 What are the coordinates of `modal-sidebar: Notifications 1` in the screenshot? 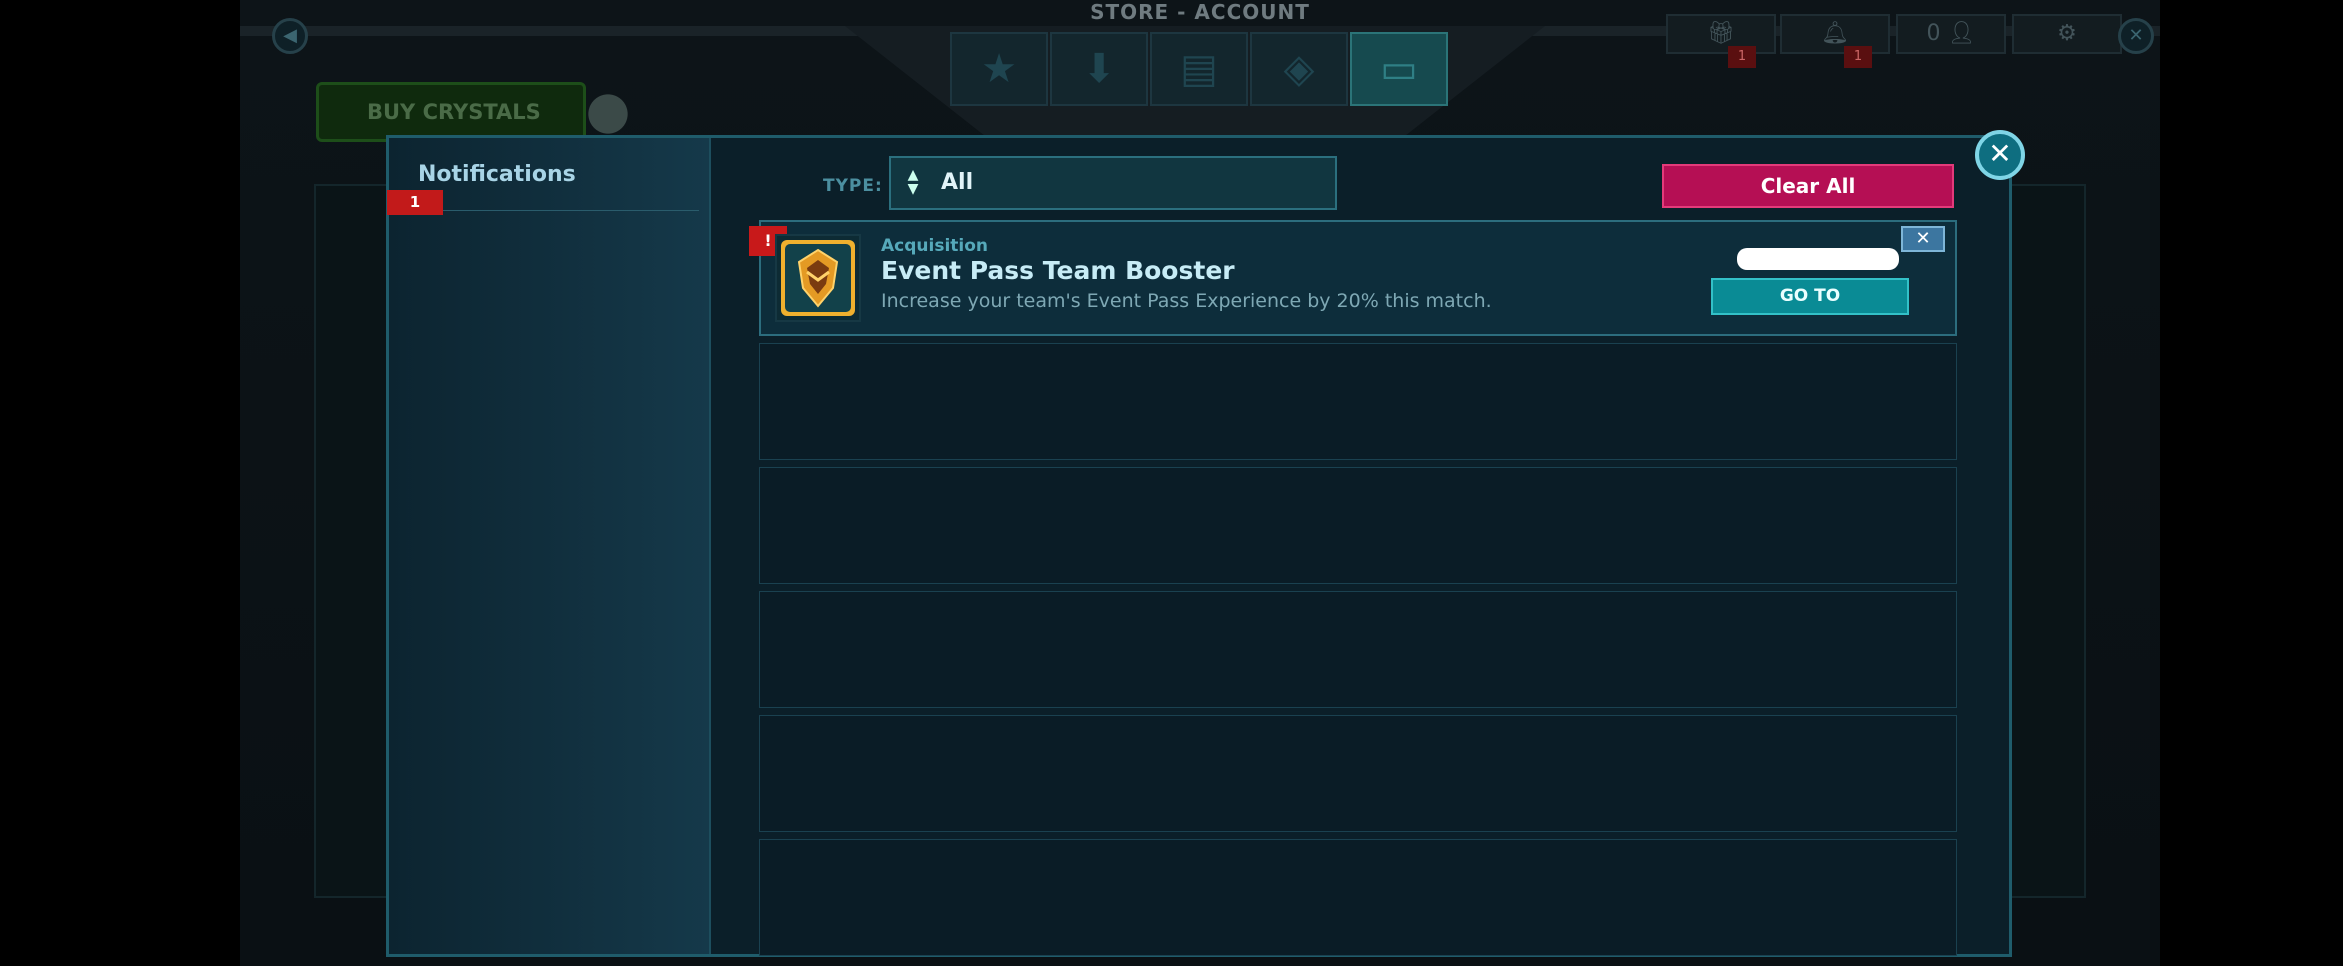 It's located at (549, 546).